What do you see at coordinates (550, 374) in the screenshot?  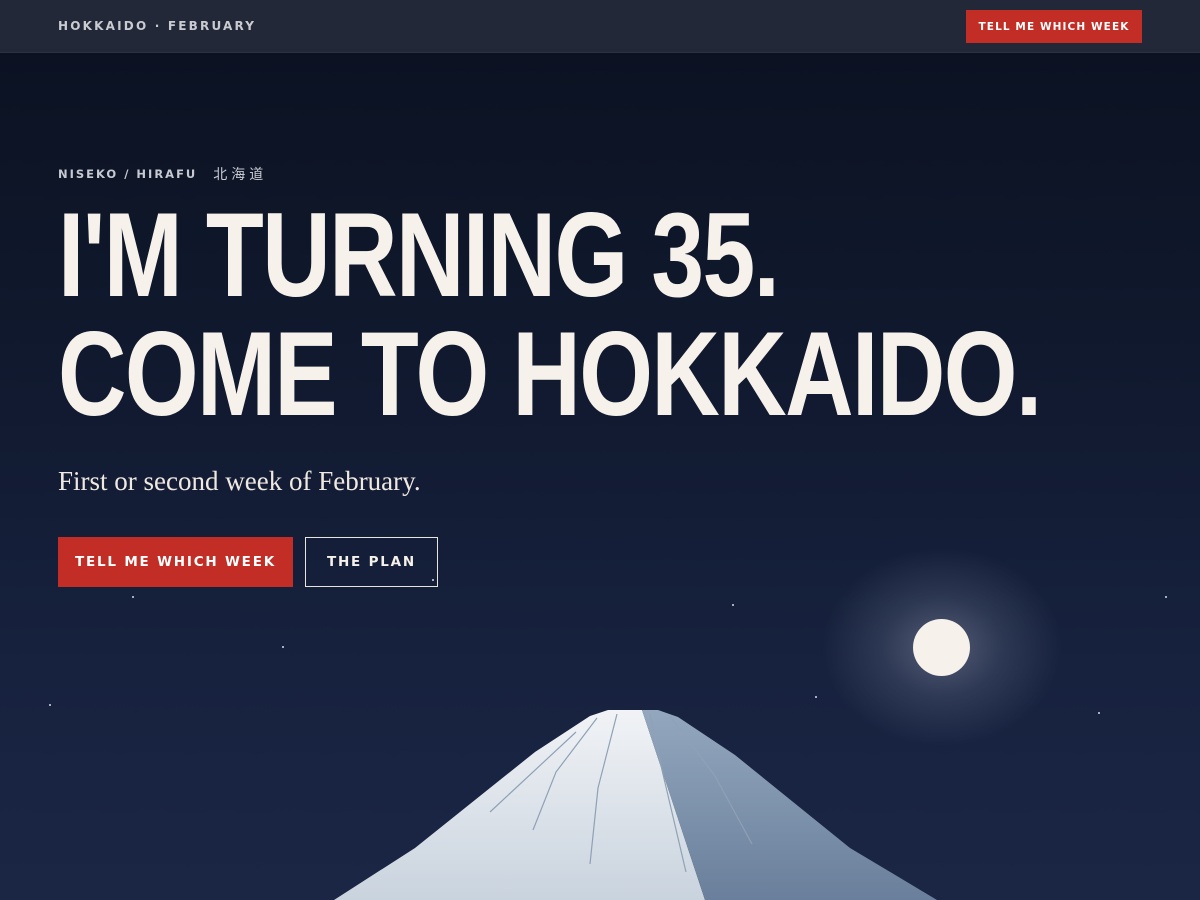 I see `headline-line-2: COME TO HOKKAIDO.` at bounding box center [550, 374].